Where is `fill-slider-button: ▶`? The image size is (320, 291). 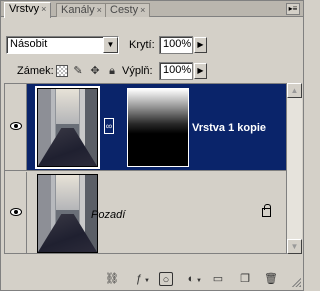 fill-slider-button: ▶ is located at coordinates (200, 71).